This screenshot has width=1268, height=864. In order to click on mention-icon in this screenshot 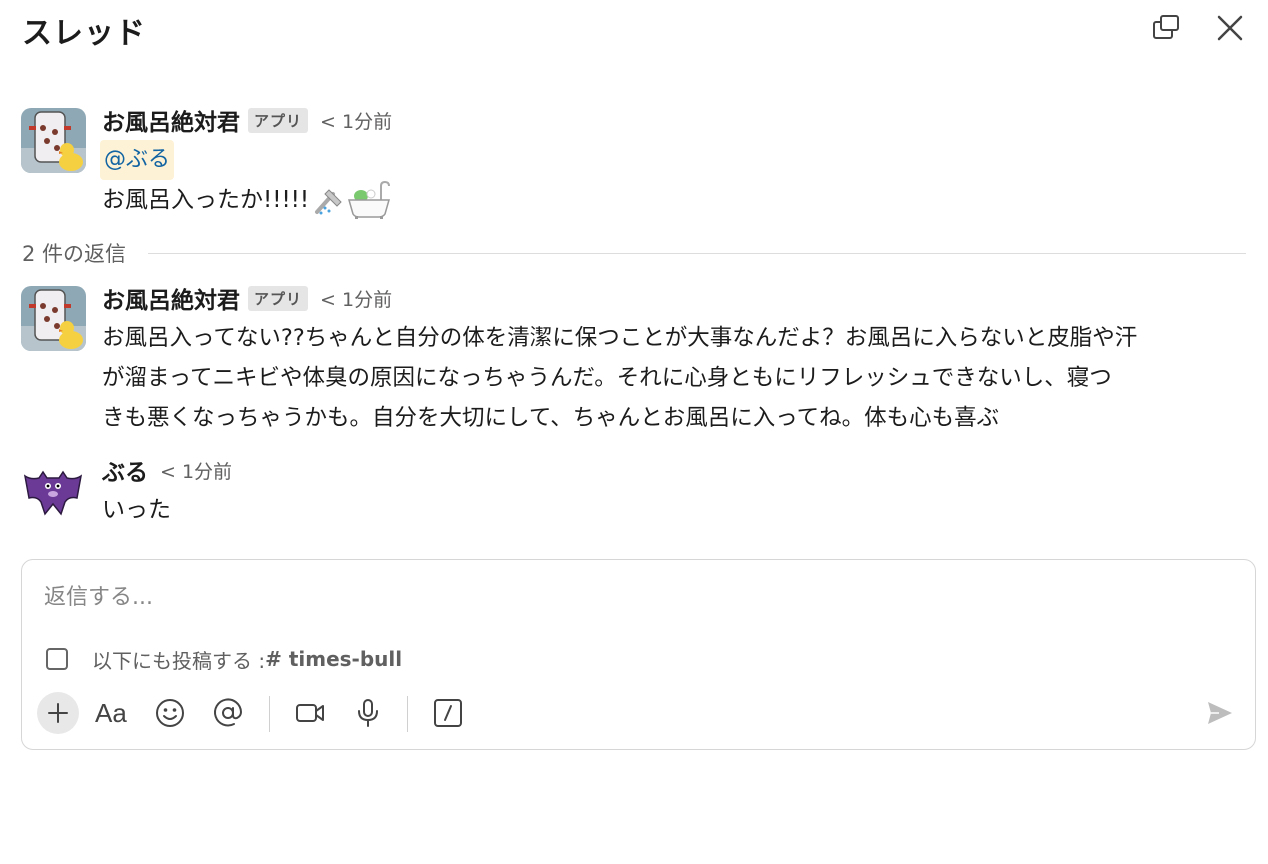, I will do `click(228, 712)`.